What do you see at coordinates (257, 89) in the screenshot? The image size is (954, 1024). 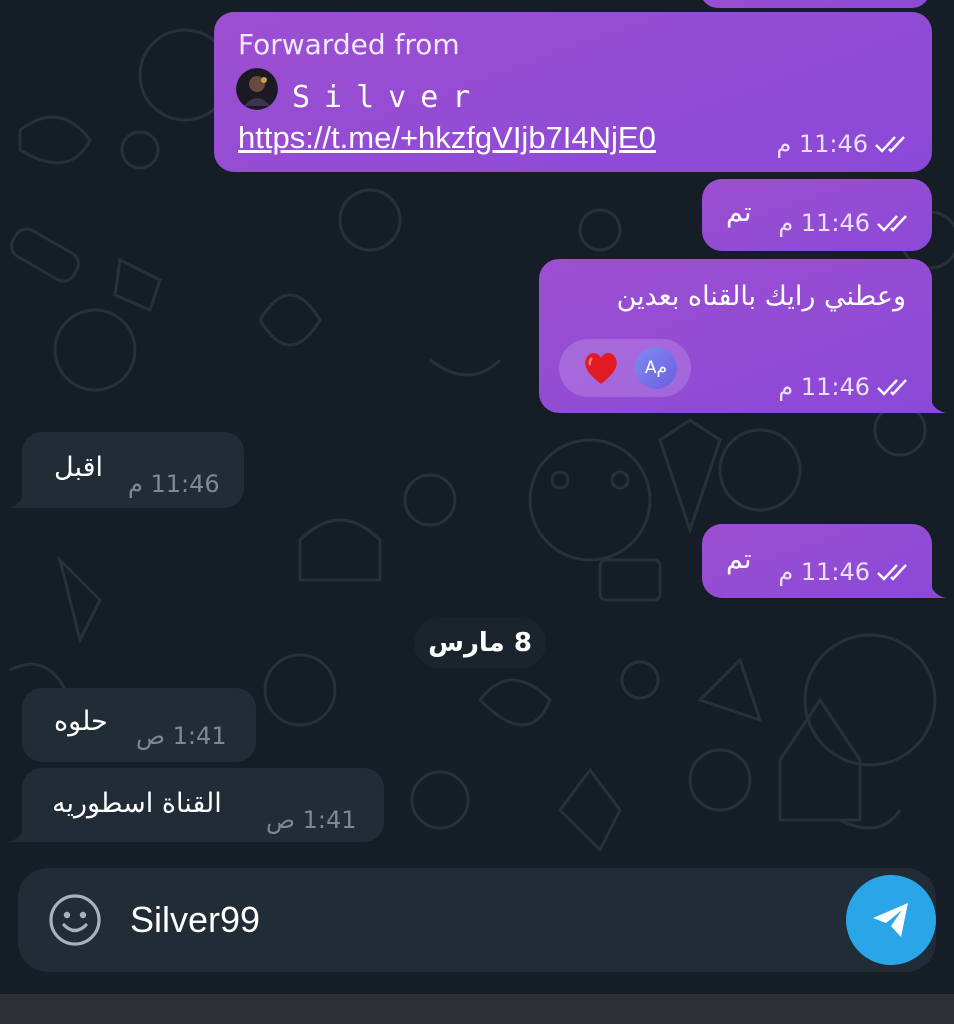 I see `channel-avatar` at bounding box center [257, 89].